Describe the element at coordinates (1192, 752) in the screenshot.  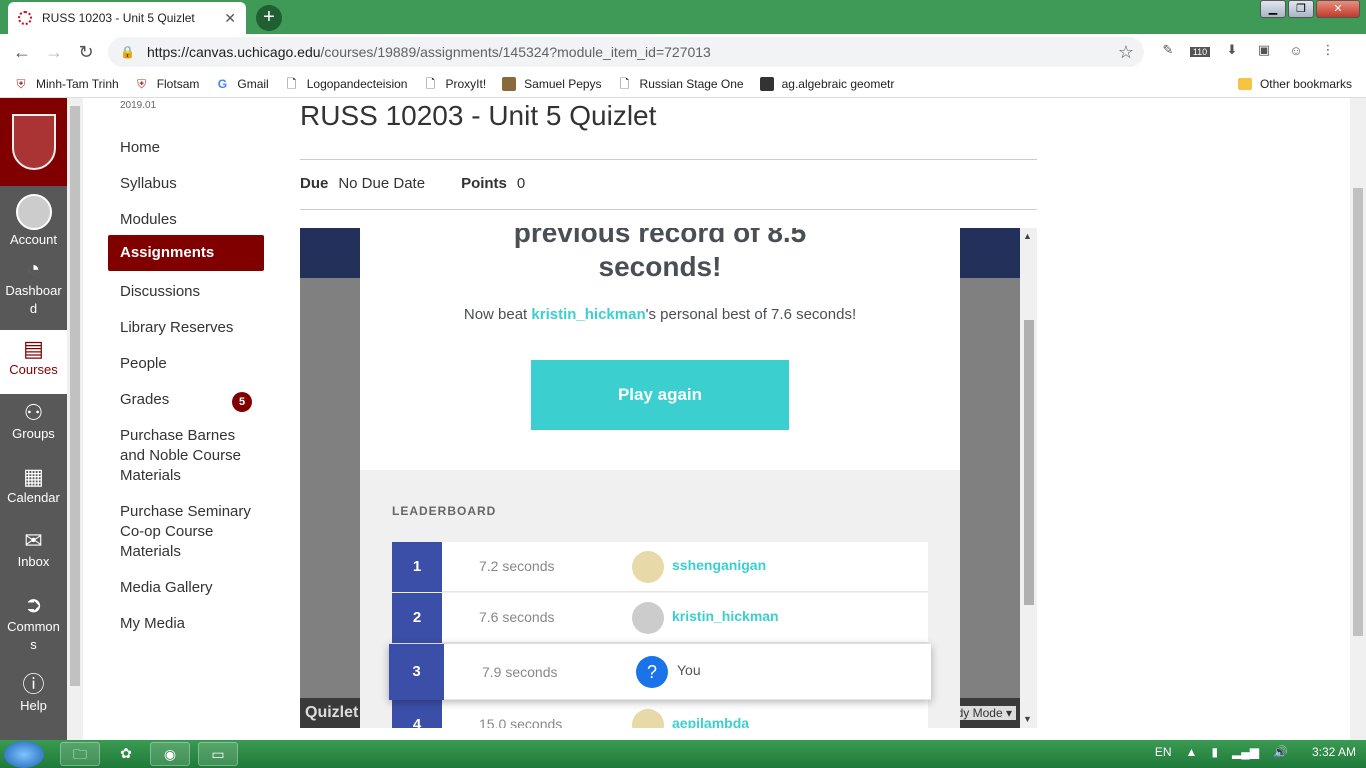
I see `tray-arrow-icon: ▲` at that location.